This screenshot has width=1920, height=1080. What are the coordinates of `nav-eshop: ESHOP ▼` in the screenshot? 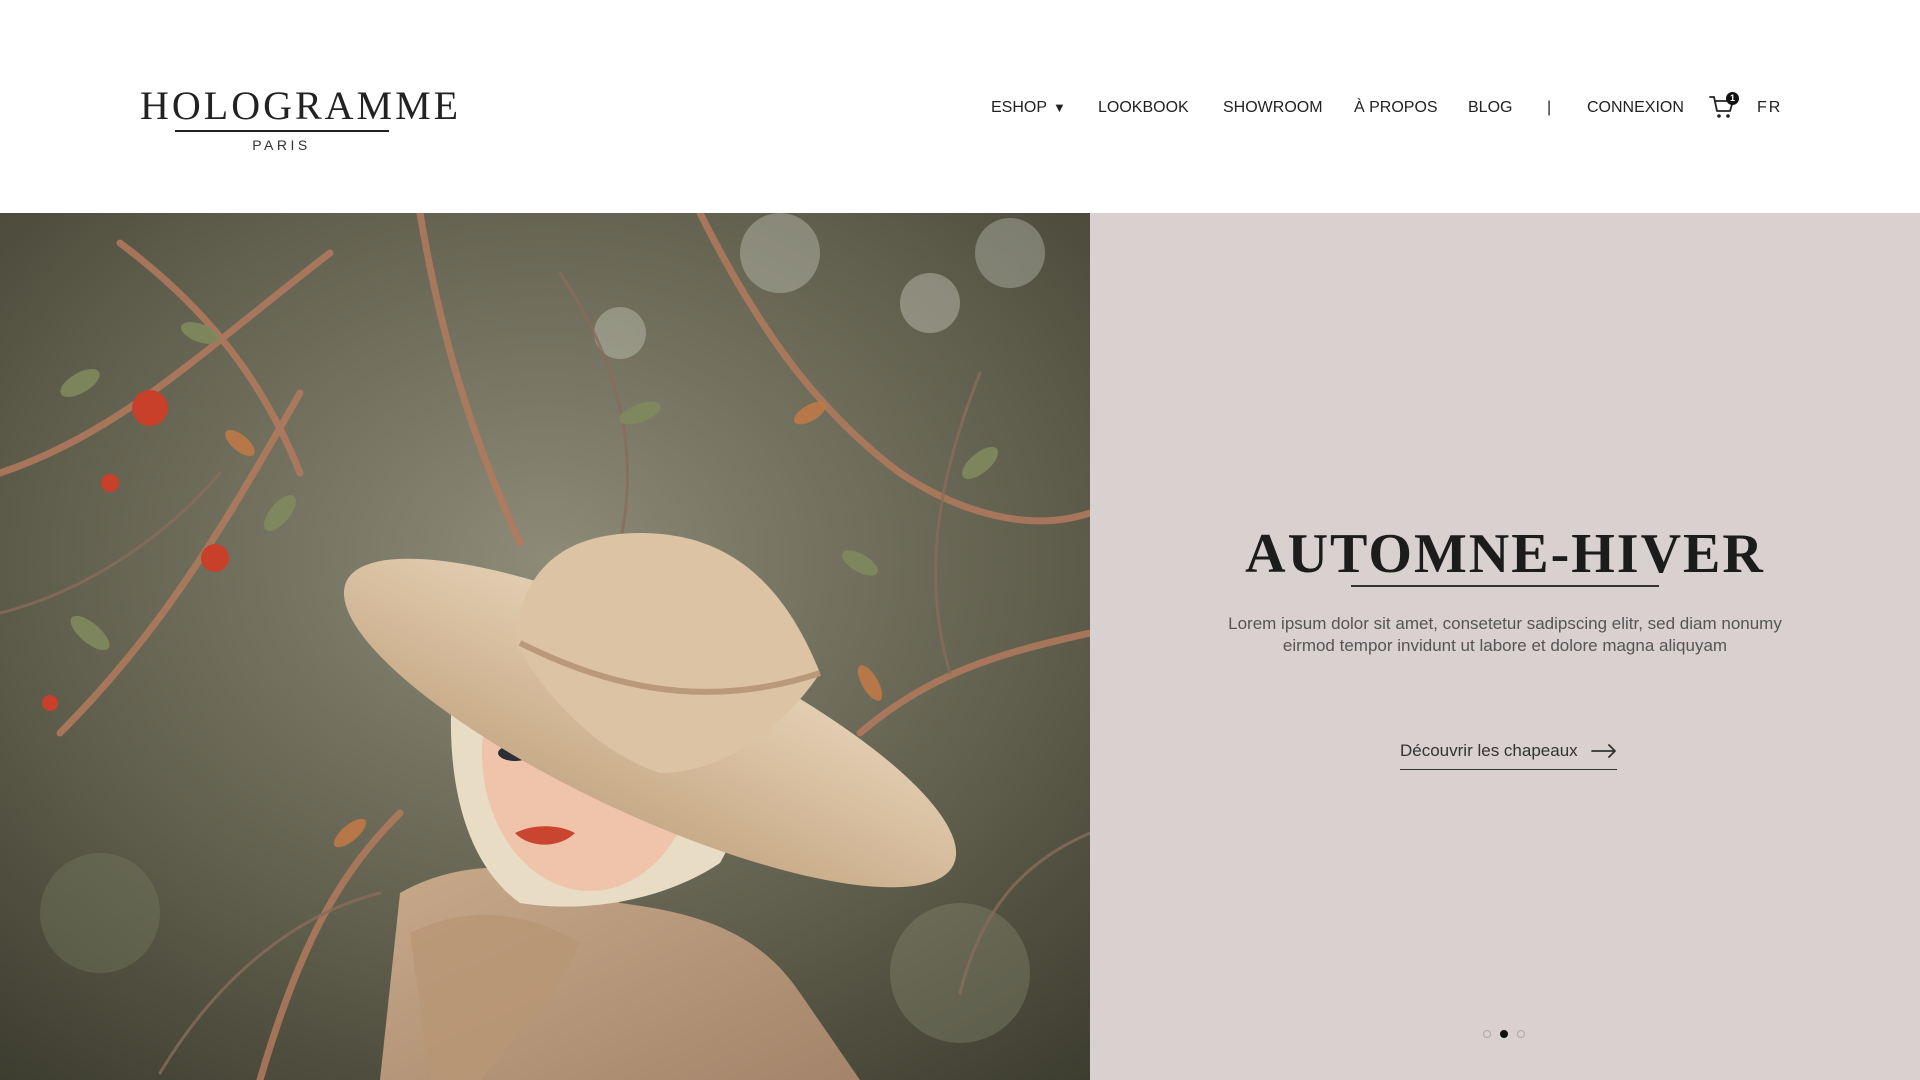 It's located at (1028, 108).